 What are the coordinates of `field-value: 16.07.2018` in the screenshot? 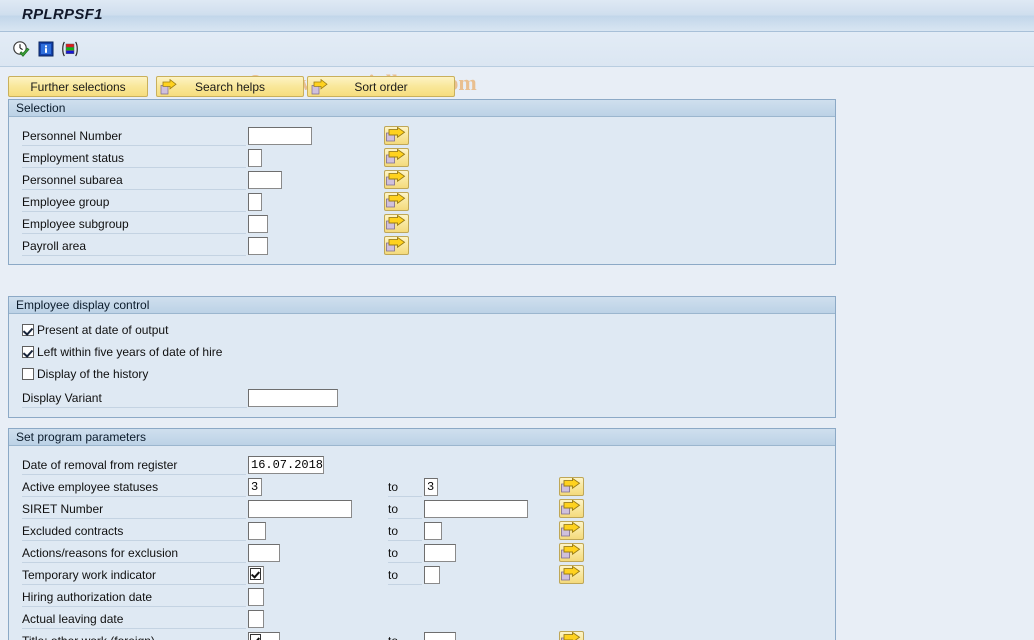 It's located at (287, 465).